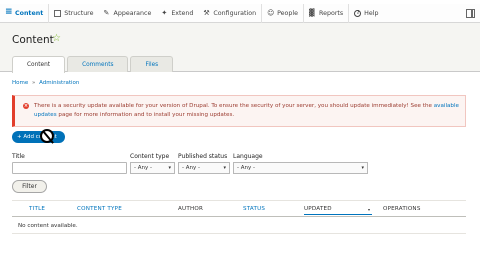 Image resolution: width=480 pixels, height=270 pixels. I want to click on toolbar-item-label: People, so click(288, 13).